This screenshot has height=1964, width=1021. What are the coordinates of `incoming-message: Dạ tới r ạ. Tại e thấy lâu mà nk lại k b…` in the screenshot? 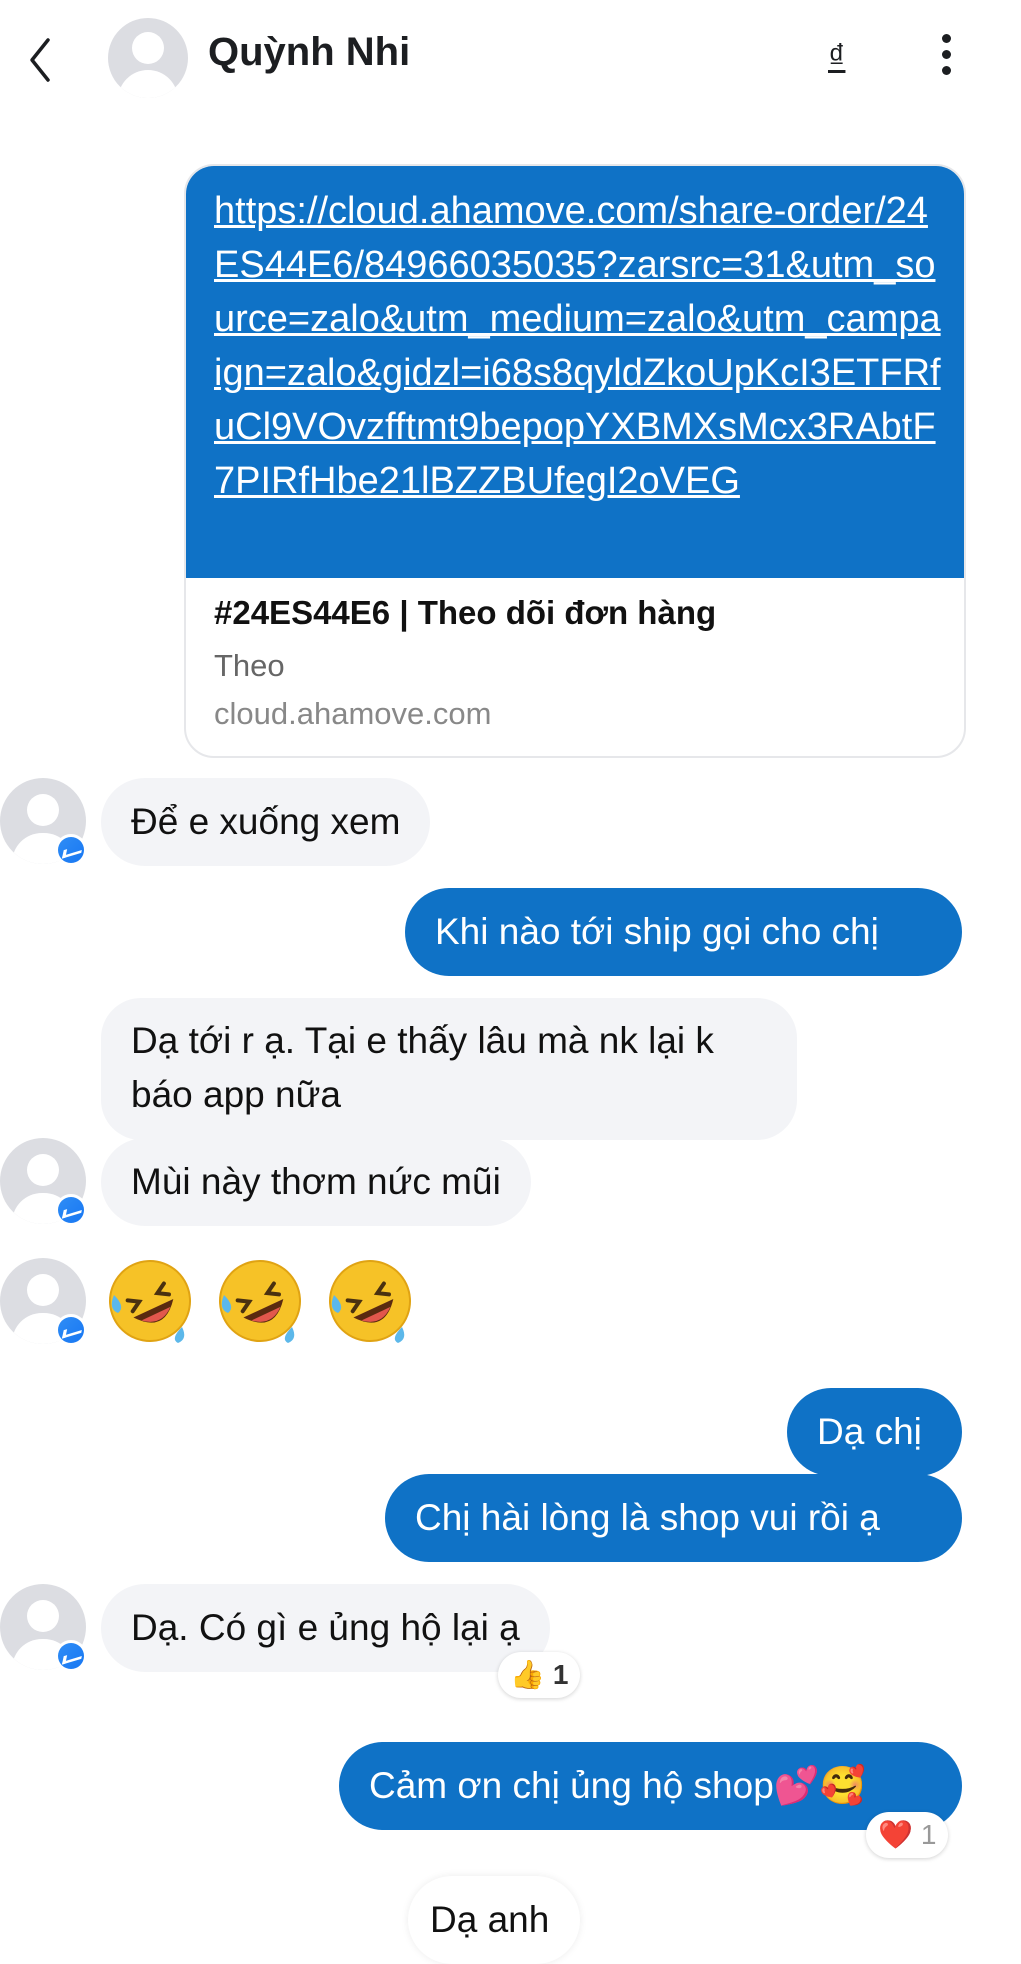 It's located at (449, 1069).